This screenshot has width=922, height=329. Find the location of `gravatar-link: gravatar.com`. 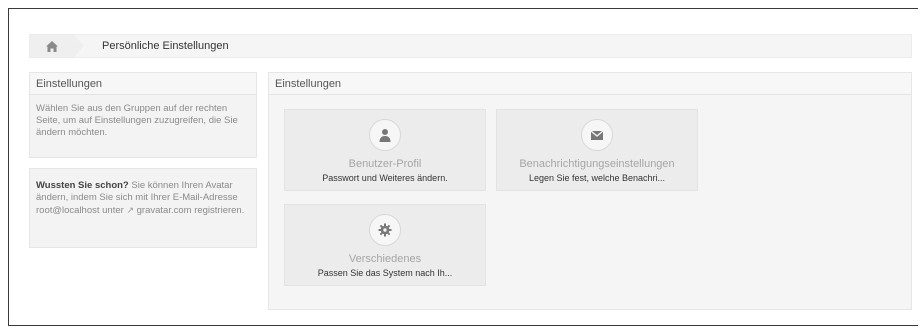

gravatar-link: gravatar.com is located at coordinates (164, 210).